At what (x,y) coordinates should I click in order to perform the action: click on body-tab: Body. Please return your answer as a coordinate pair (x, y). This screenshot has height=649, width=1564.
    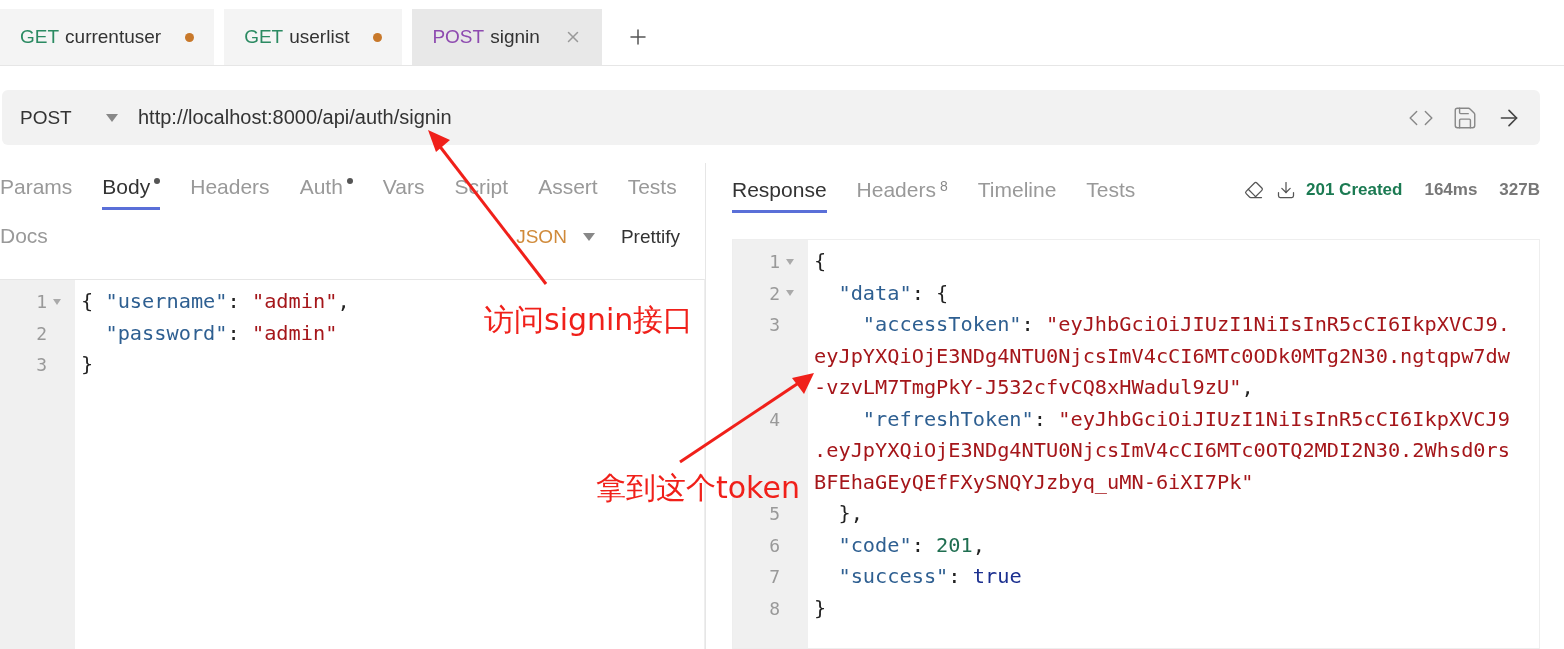
    Looking at the image, I should click on (131, 192).